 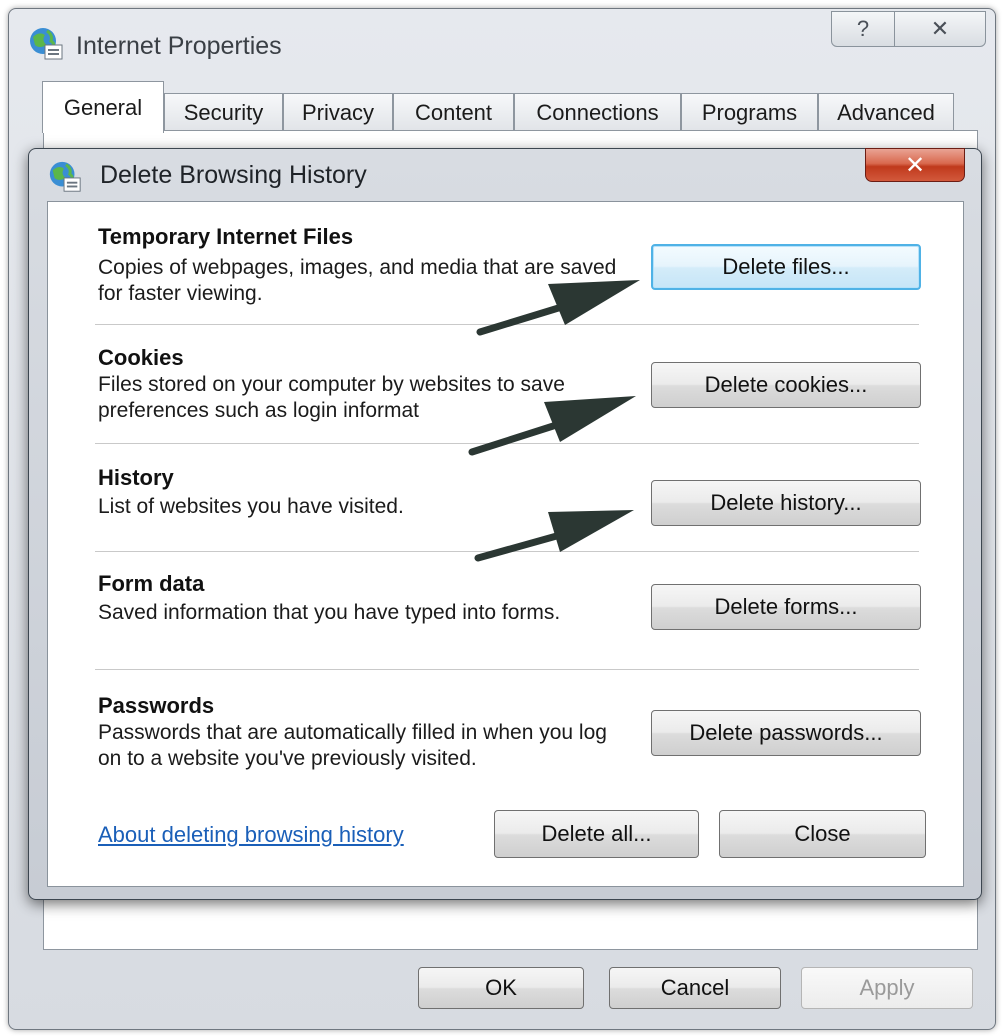 I want to click on tab-content: Content, so click(x=453, y=112).